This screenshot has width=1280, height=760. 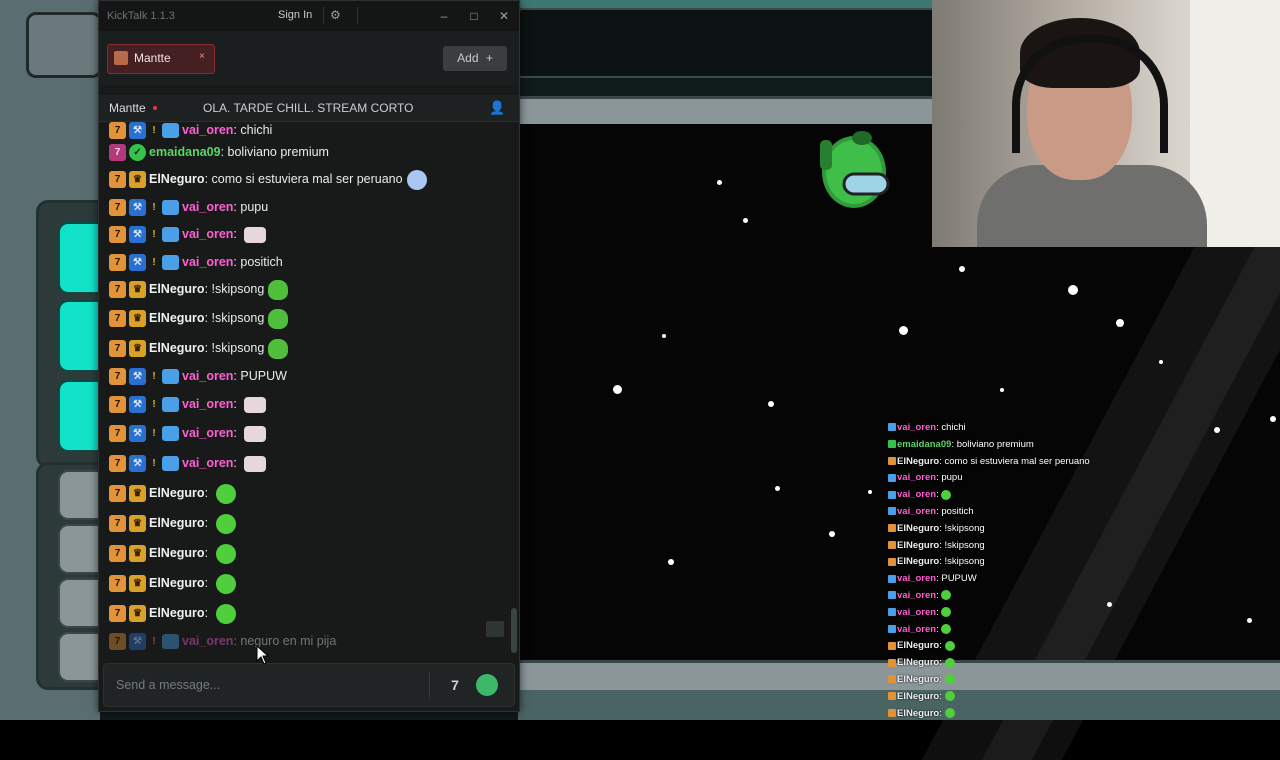 What do you see at coordinates (137, 494) in the screenshot?
I see `crown-icon: ♛` at bounding box center [137, 494].